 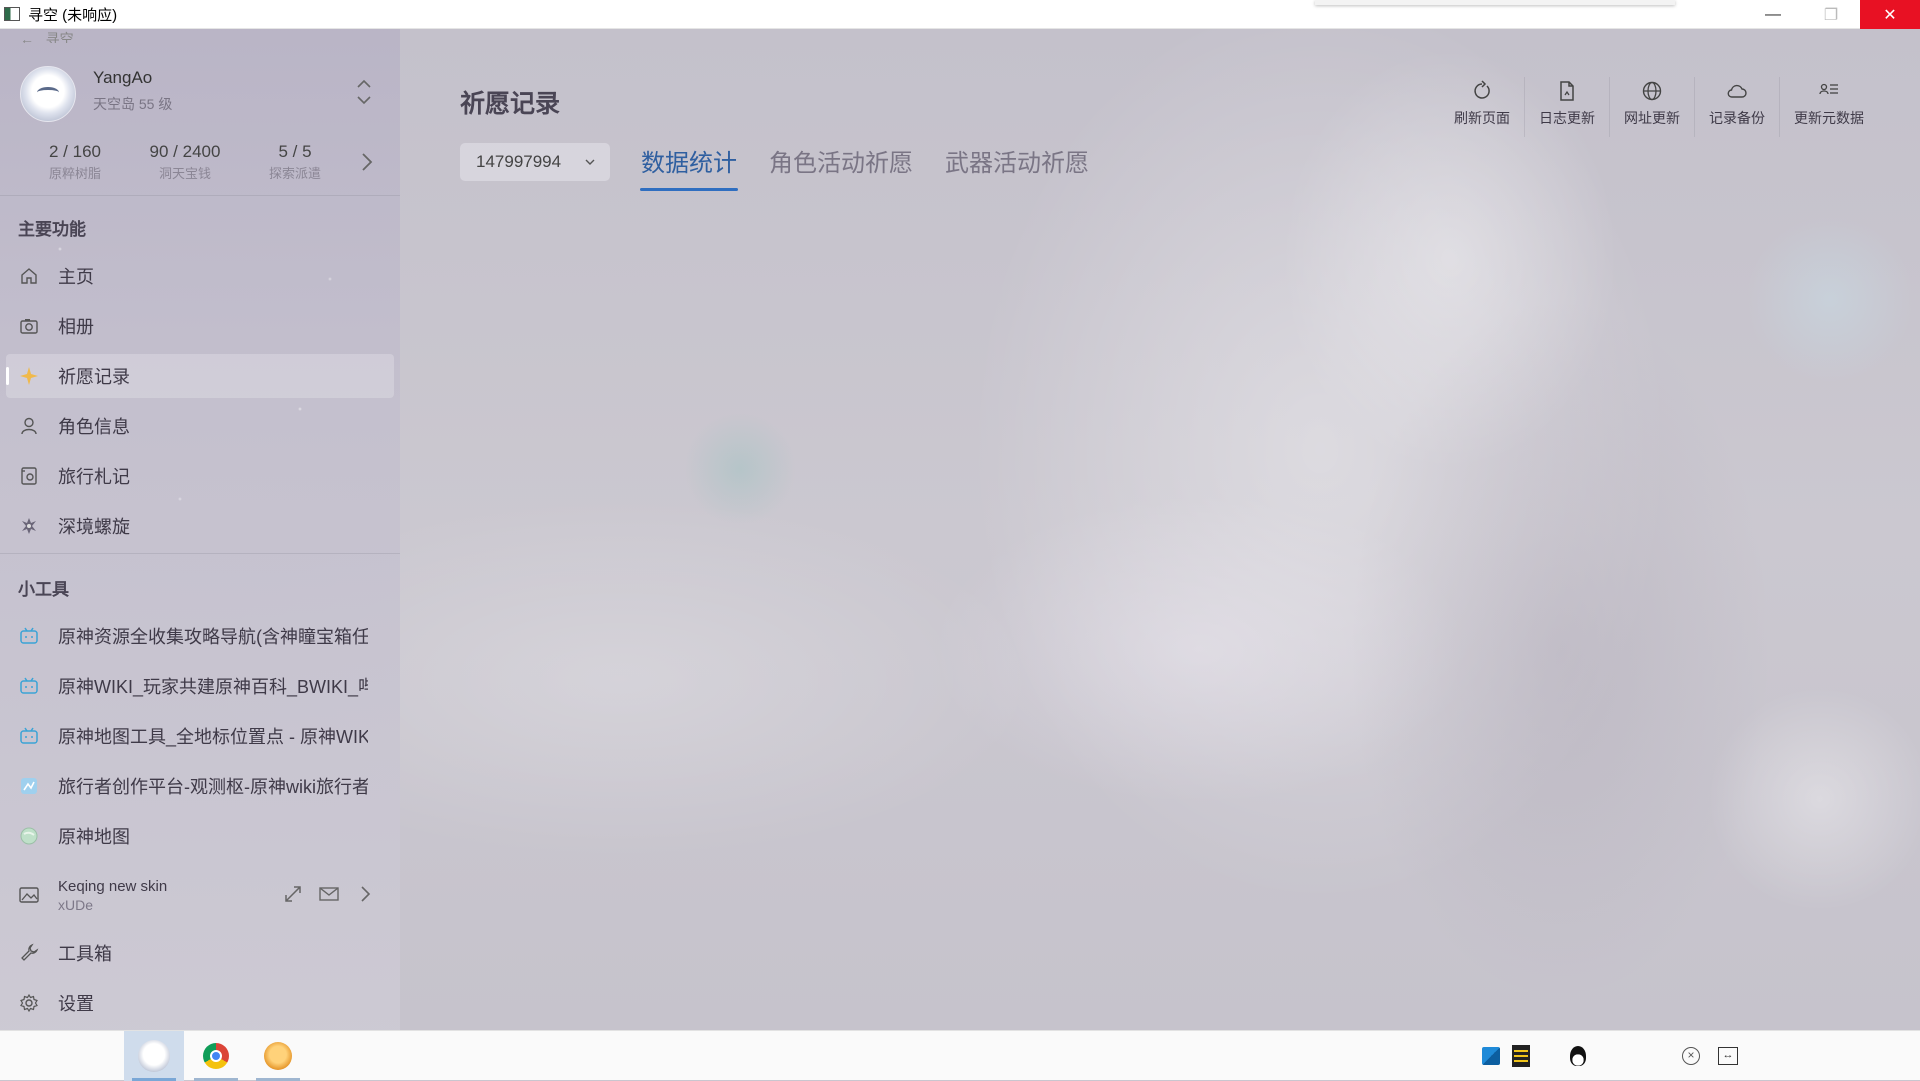 What do you see at coordinates (329, 894) in the screenshot?
I see `mail-icon` at bounding box center [329, 894].